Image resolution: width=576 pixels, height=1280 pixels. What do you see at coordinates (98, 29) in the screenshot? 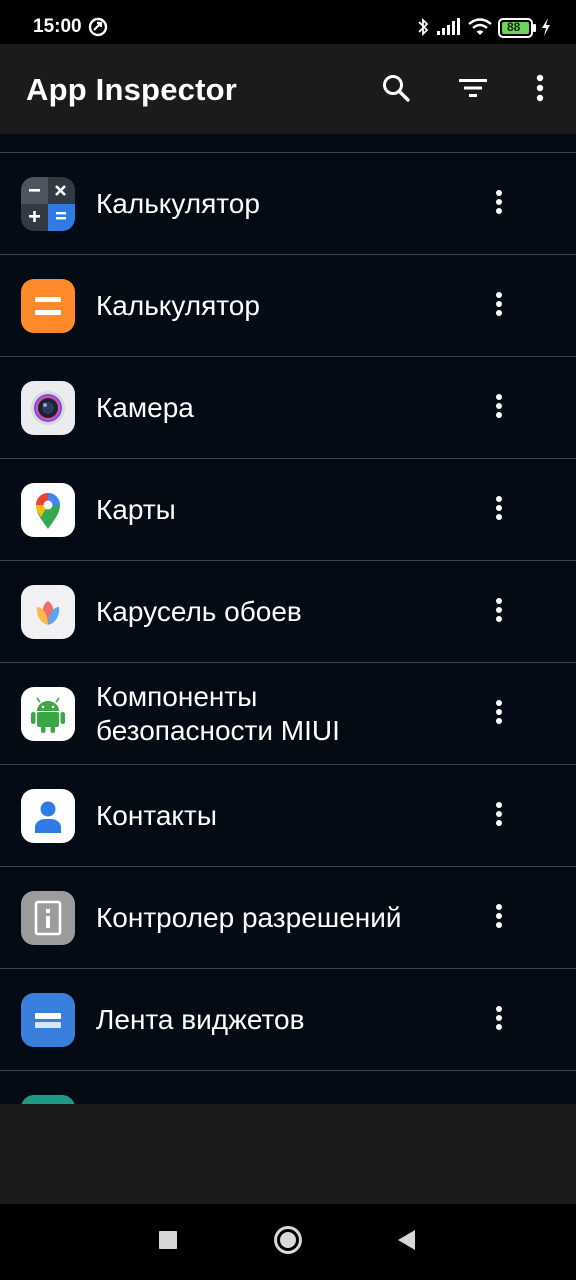
I see `data-saver-icon` at bounding box center [98, 29].